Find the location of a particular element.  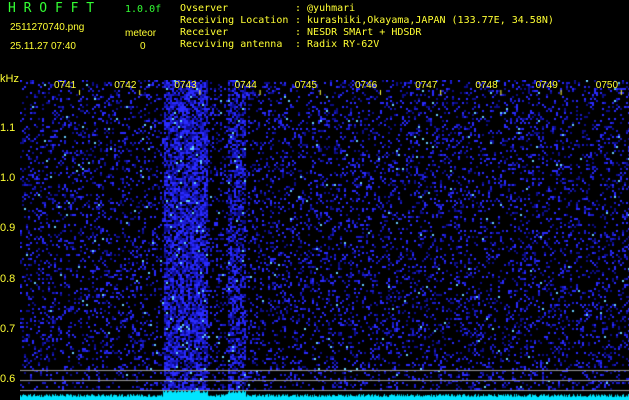

observer-label: Ovserver is located at coordinates (204, 8).